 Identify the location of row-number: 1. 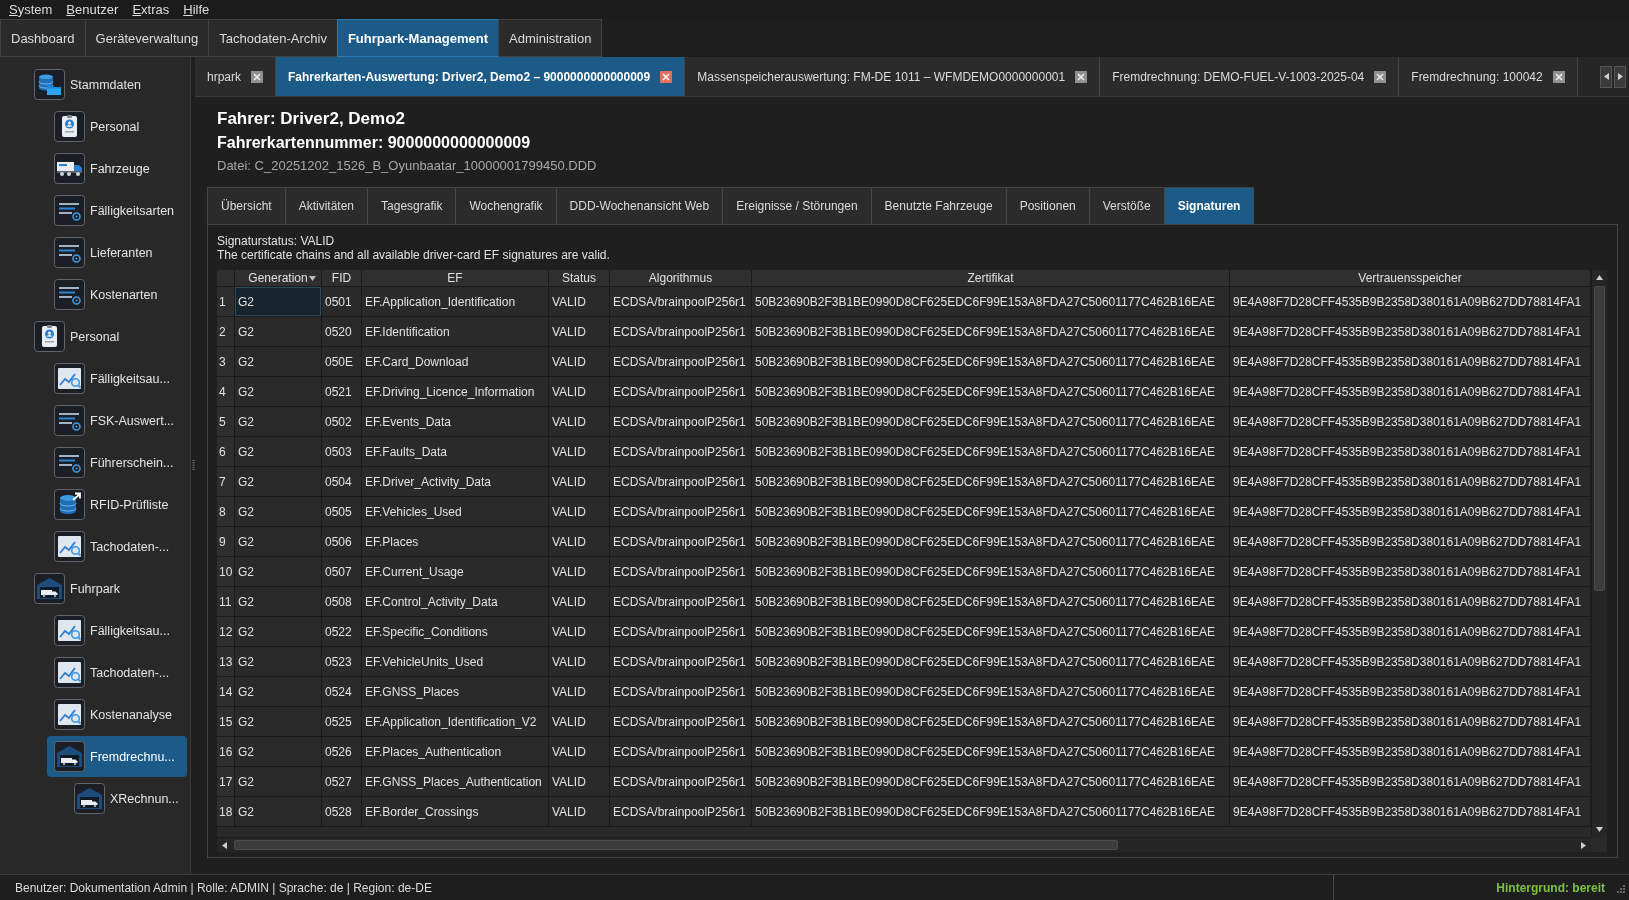
(226, 302).